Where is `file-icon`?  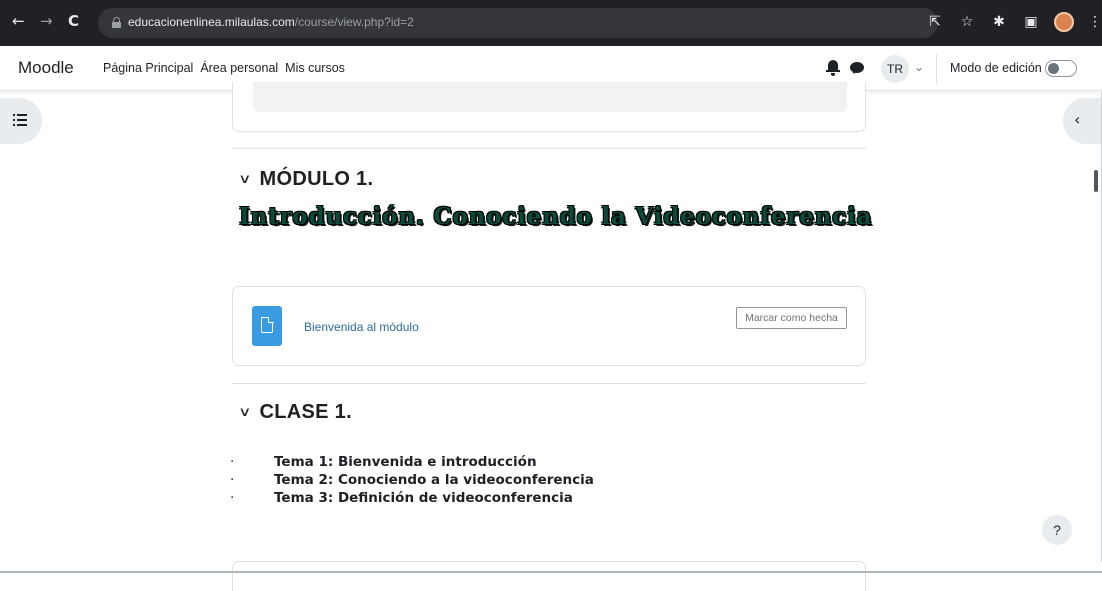
file-icon is located at coordinates (267, 326).